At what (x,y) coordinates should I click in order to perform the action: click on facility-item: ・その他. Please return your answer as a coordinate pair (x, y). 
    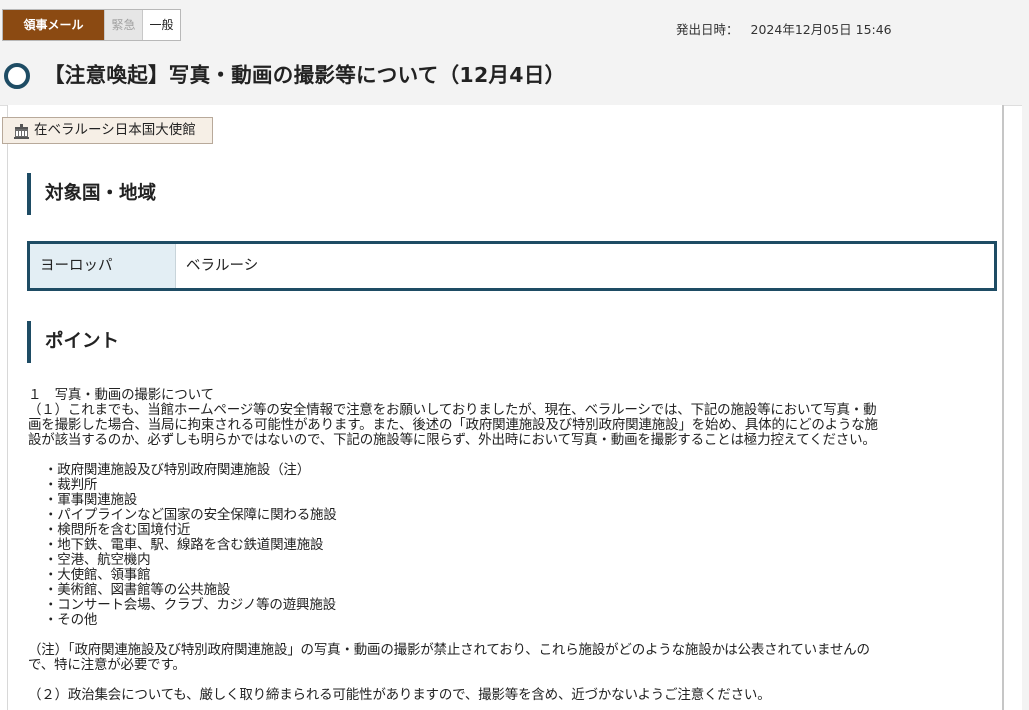
    Looking at the image, I should click on (71, 620).